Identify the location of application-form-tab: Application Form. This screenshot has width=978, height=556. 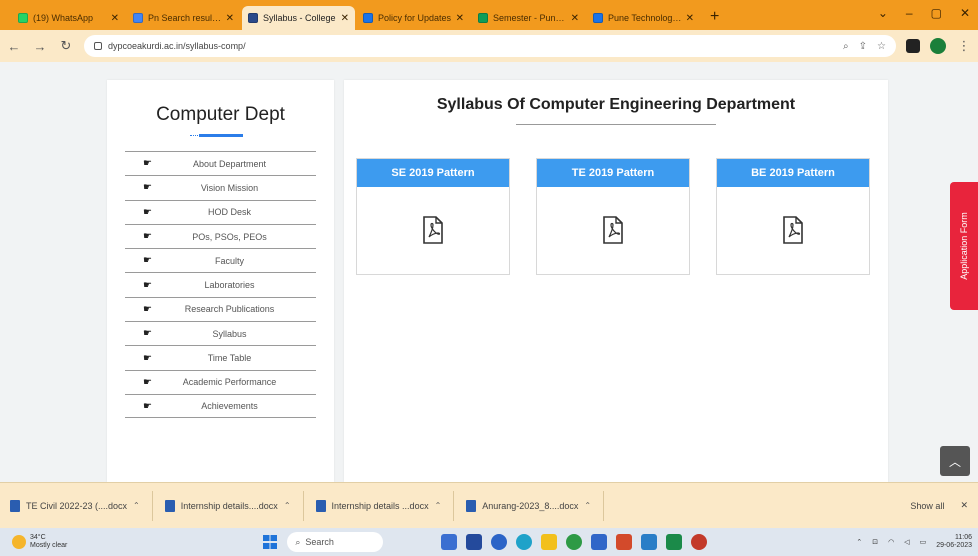
(964, 246).